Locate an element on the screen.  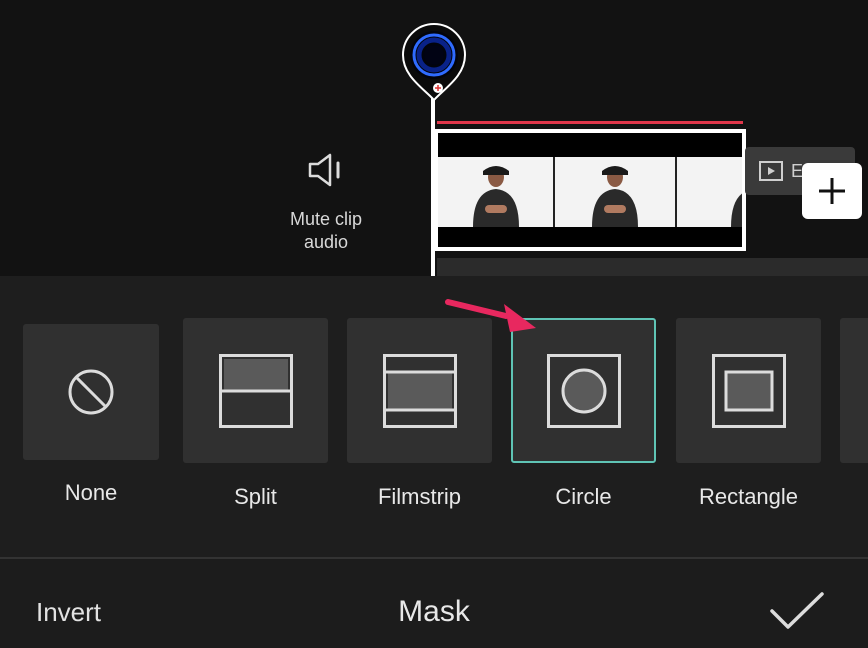
video-clip is located at coordinates (590, 190).